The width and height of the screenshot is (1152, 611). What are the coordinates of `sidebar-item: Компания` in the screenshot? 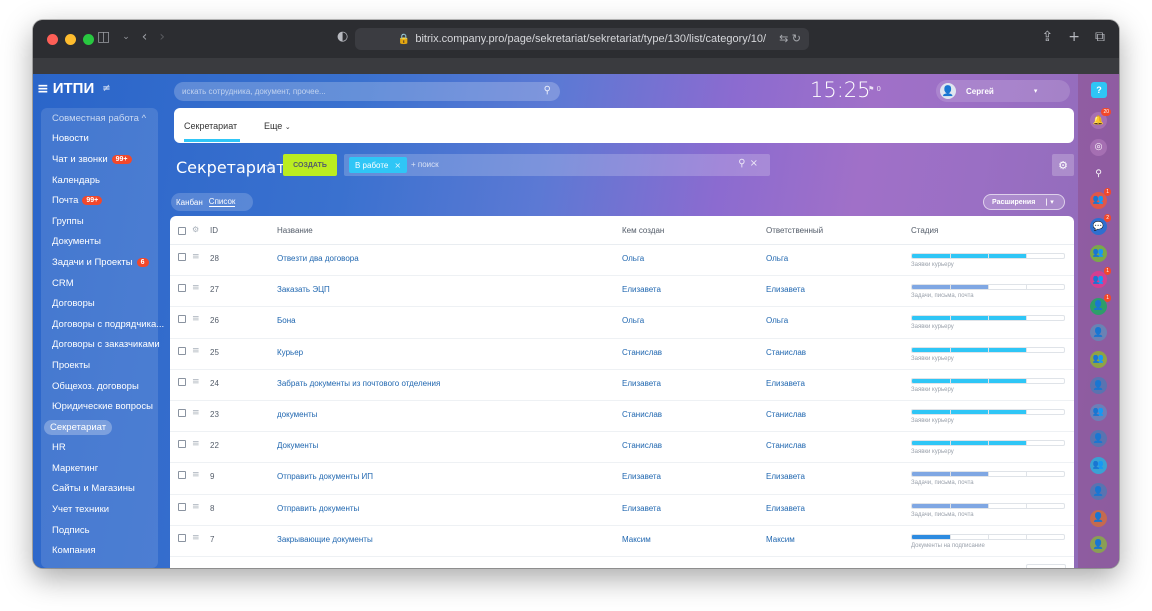 It's located at (99, 550).